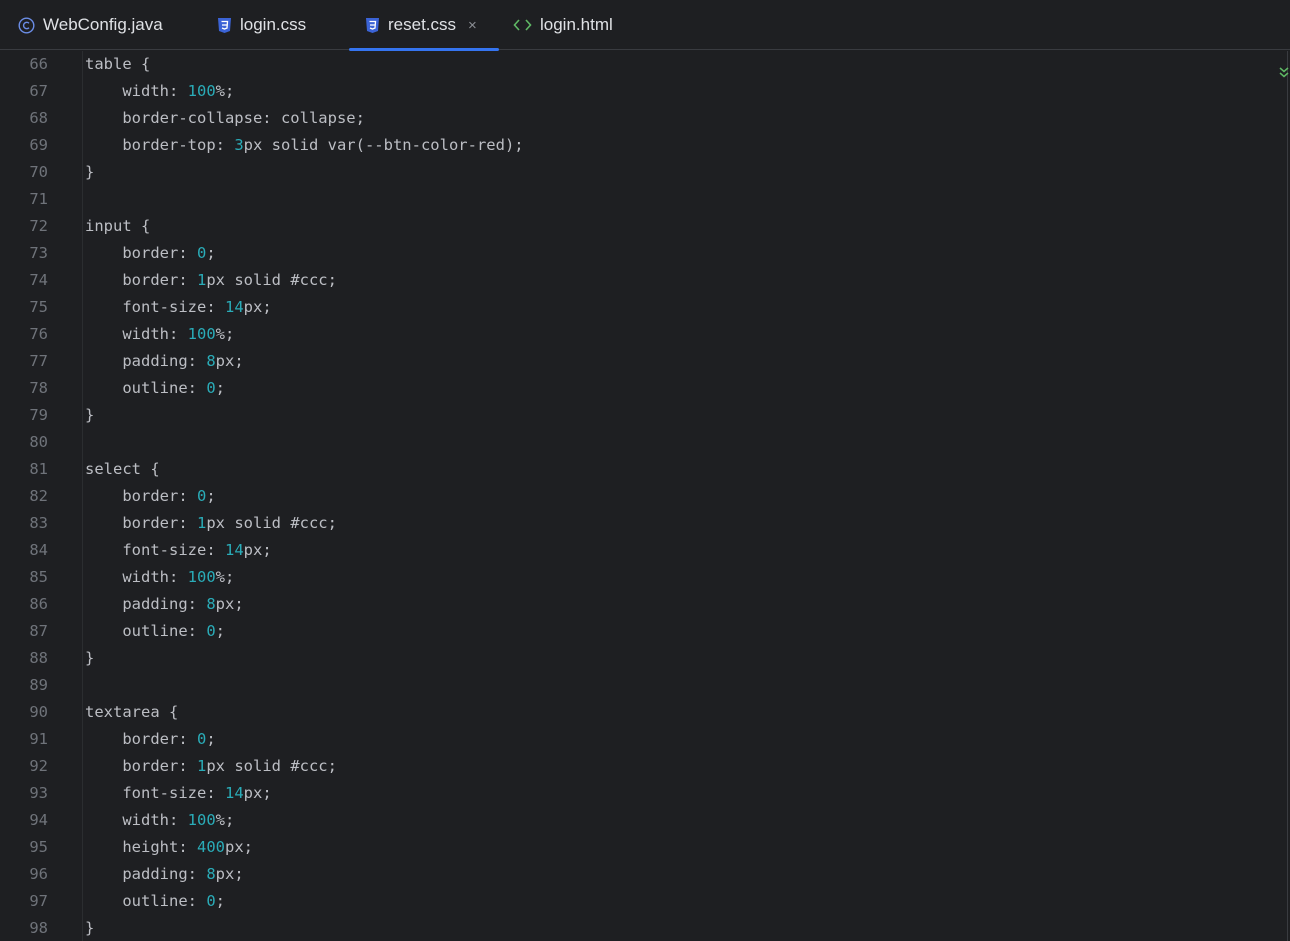 The height and width of the screenshot is (941, 1290). Describe the element at coordinates (640, 685) in the screenshot. I see `code-line: 89` at that location.